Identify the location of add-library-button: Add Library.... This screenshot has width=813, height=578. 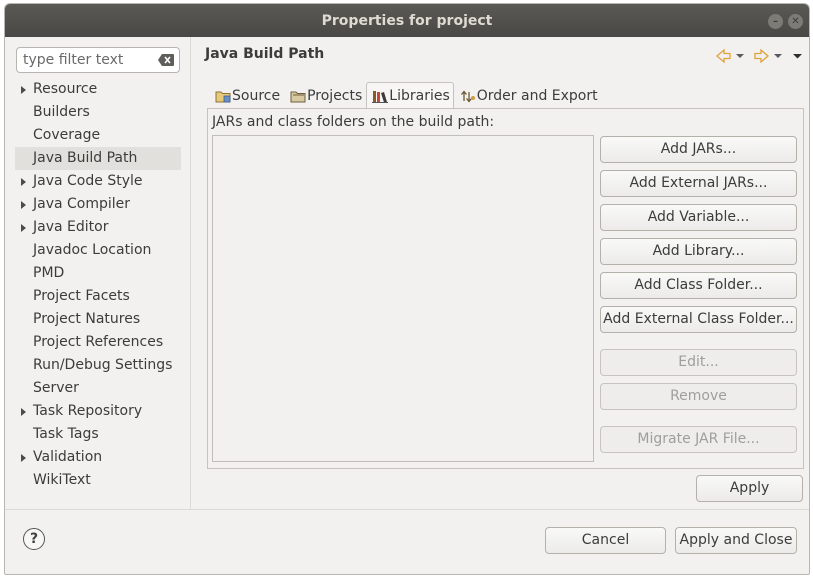
(698, 251).